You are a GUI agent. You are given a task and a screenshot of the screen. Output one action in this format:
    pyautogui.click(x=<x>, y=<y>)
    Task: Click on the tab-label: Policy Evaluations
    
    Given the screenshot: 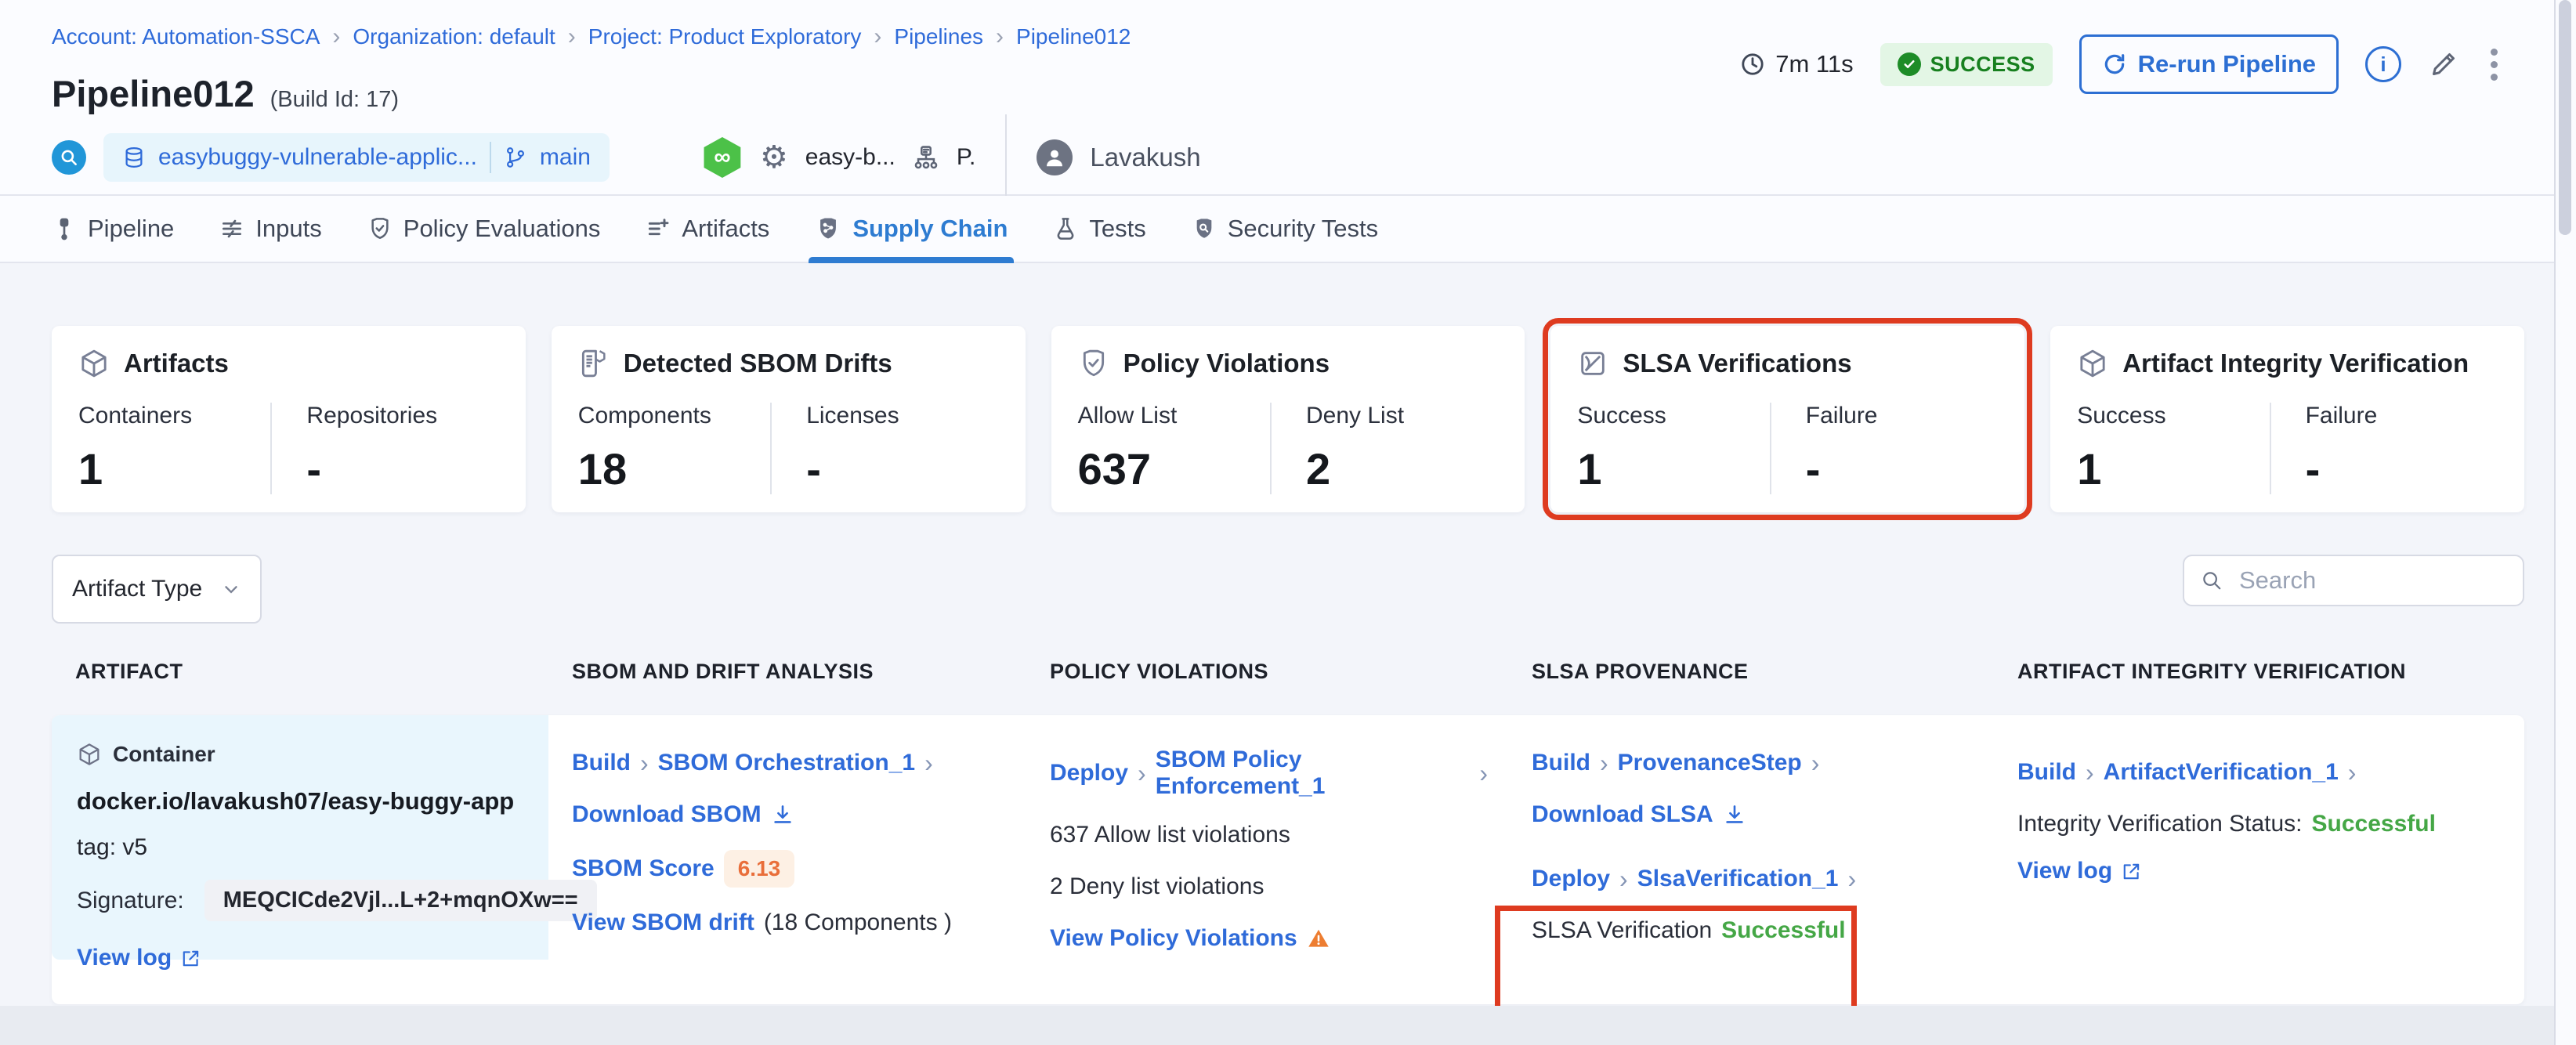 What is the action you would take?
    pyautogui.click(x=502, y=228)
    